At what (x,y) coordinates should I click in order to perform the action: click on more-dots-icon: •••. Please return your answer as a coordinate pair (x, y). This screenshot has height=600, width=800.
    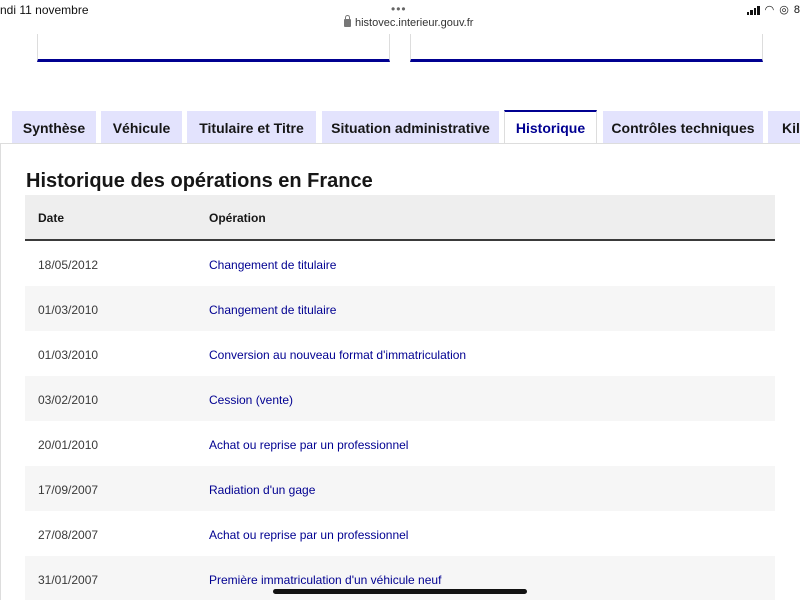
    Looking at the image, I should click on (399, 9).